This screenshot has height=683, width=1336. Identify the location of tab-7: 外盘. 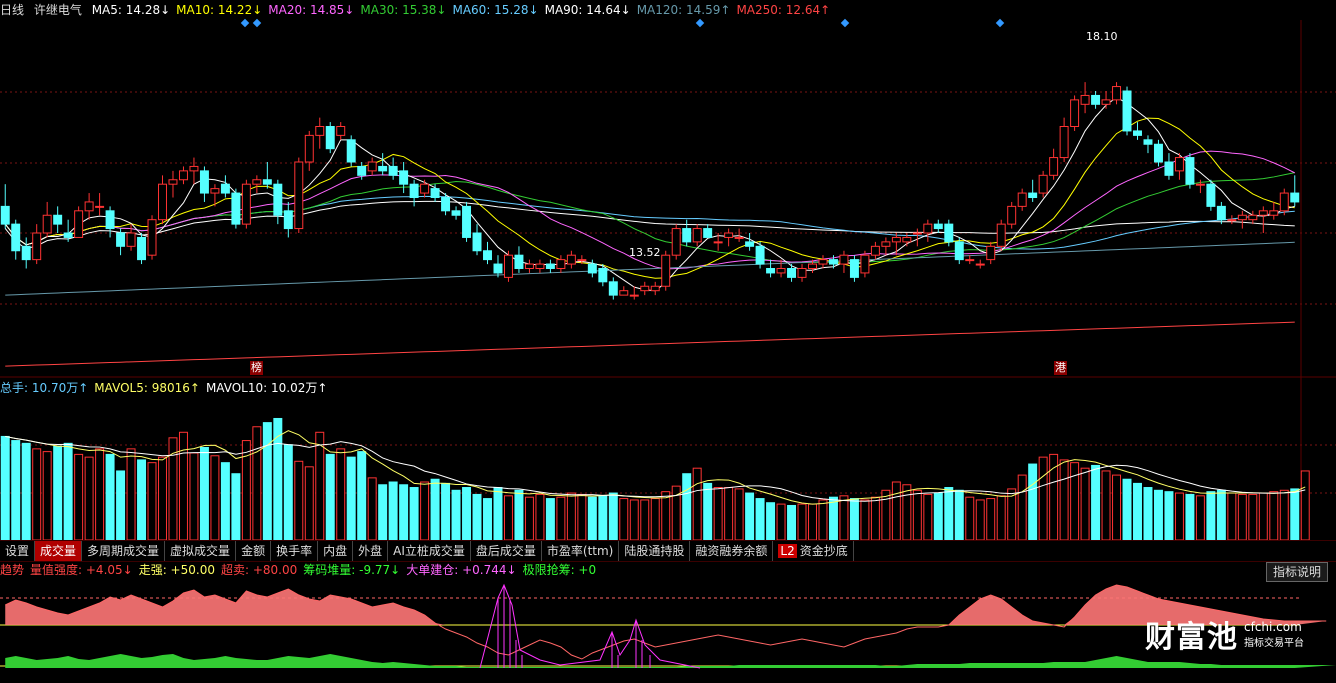
(371, 551).